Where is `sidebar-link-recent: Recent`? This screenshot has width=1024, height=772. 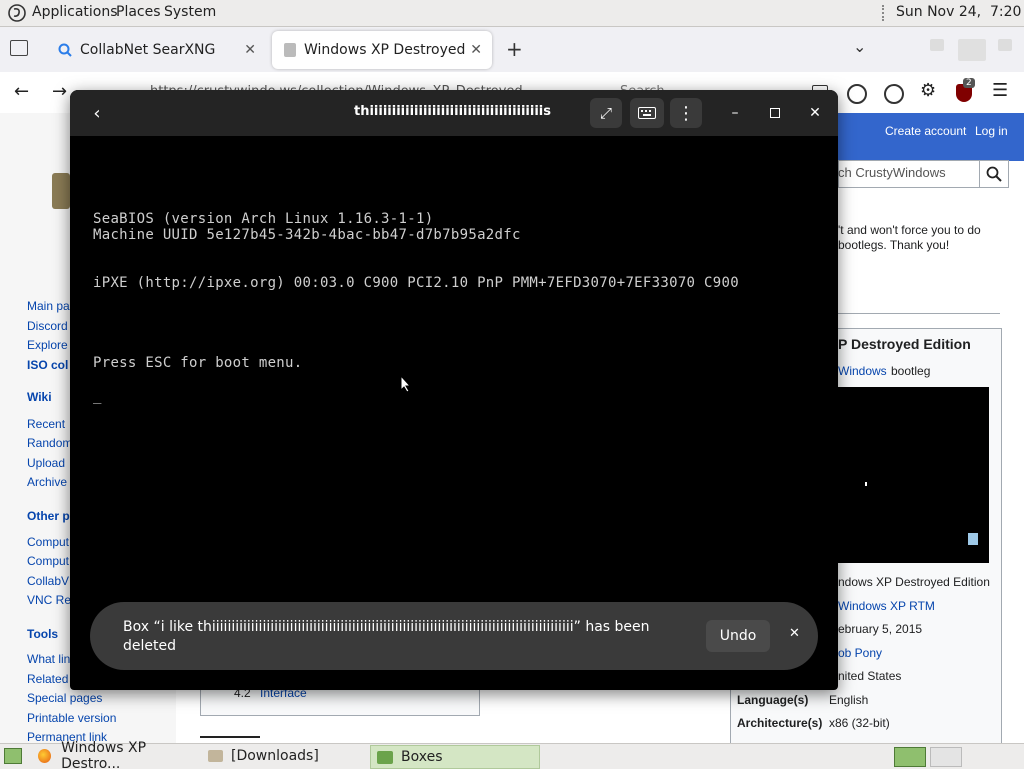 sidebar-link-recent: Recent is located at coordinates (46, 424).